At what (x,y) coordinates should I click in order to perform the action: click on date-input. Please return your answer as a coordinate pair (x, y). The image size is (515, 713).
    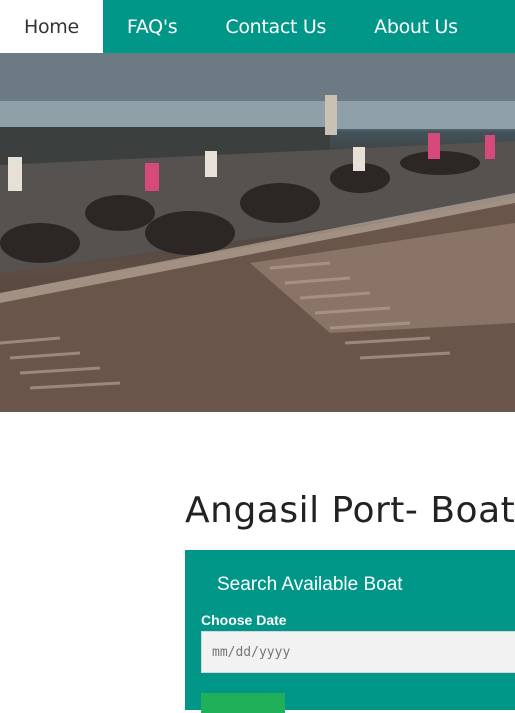
    Looking at the image, I should click on (358, 652).